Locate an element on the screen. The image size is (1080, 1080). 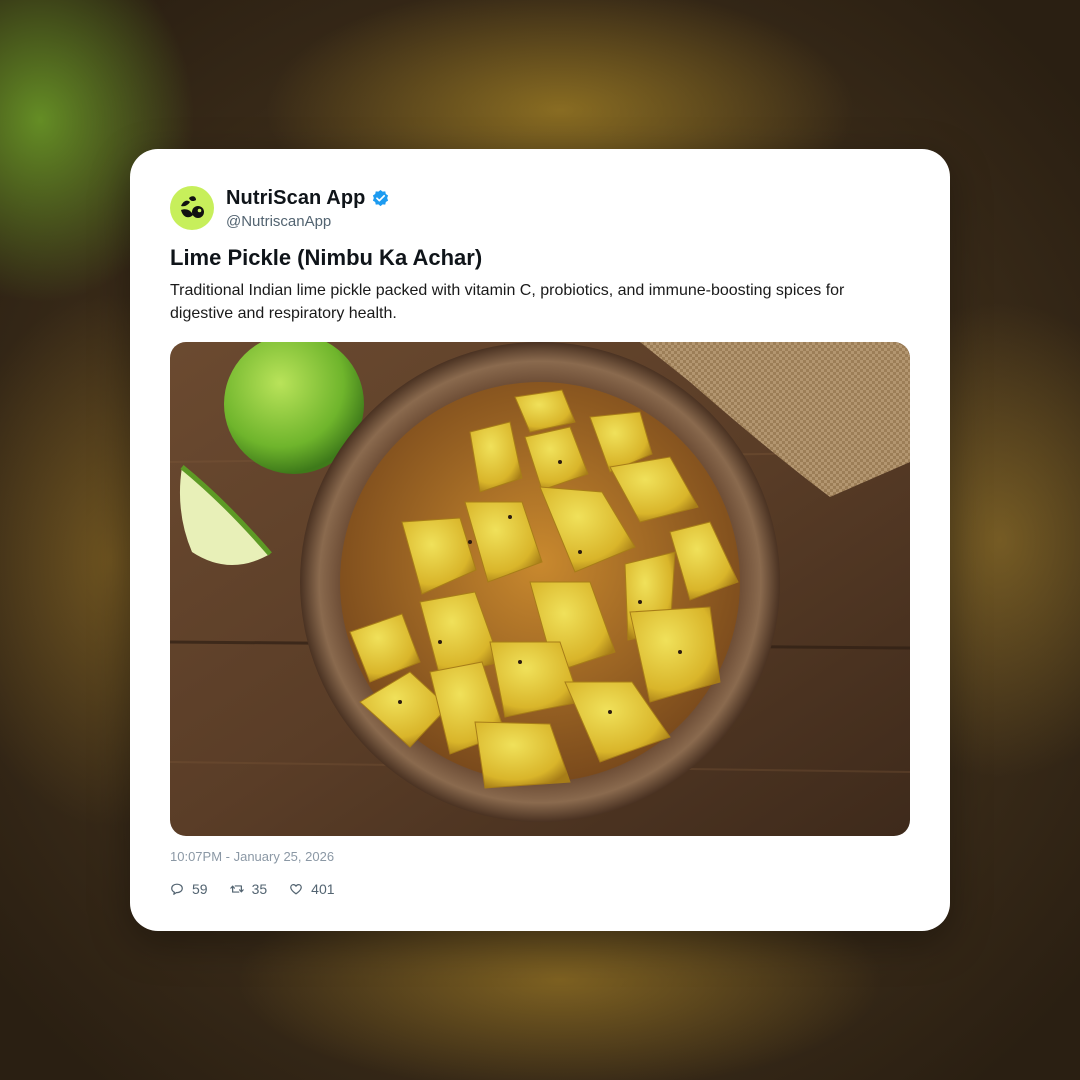
display-name: NutriScan App is located at coordinates (295, 198).